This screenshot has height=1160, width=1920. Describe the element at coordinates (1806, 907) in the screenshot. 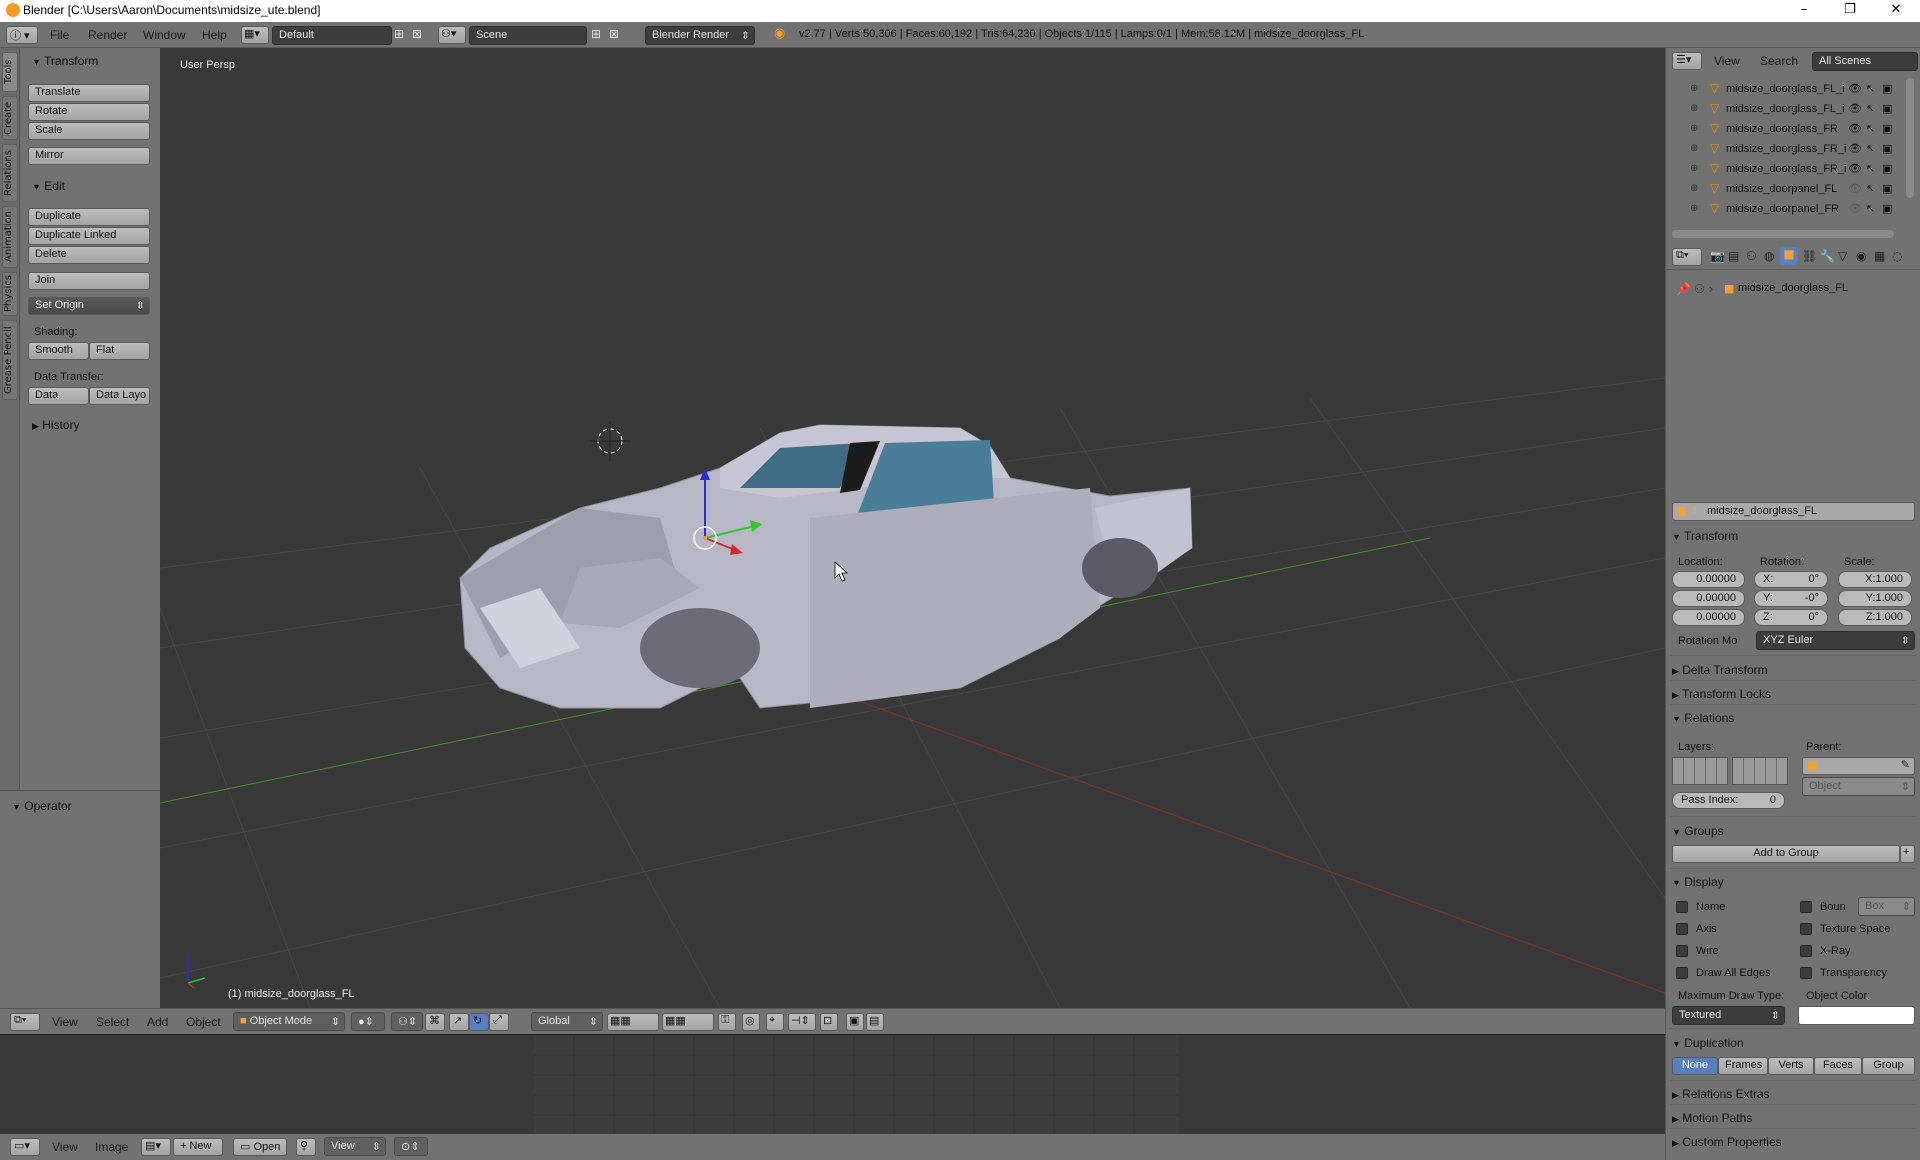

I see `bounds-checkbox` at that location.